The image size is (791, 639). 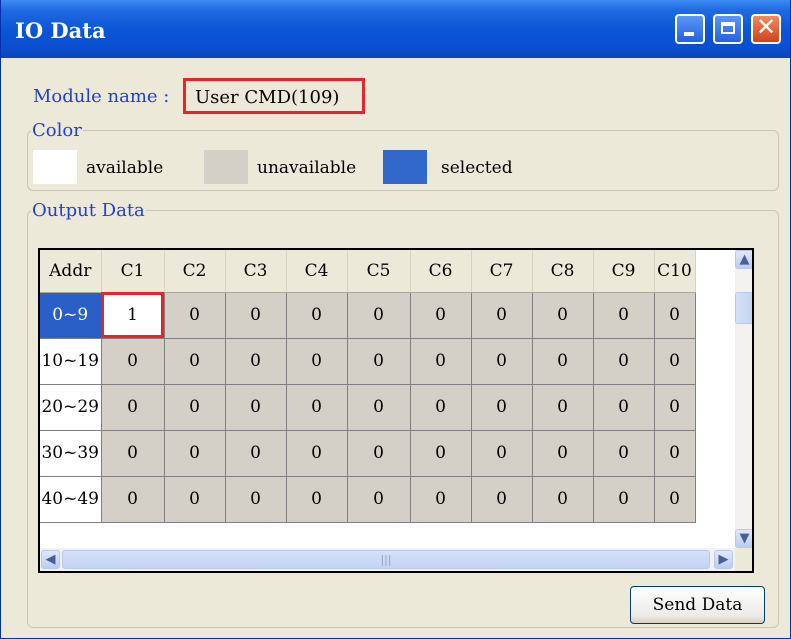 I want to click on header-row: Addr C1 C2 C3 C4 C5 C6 C7 C8 C9 C10, so click(x=368, y=271).